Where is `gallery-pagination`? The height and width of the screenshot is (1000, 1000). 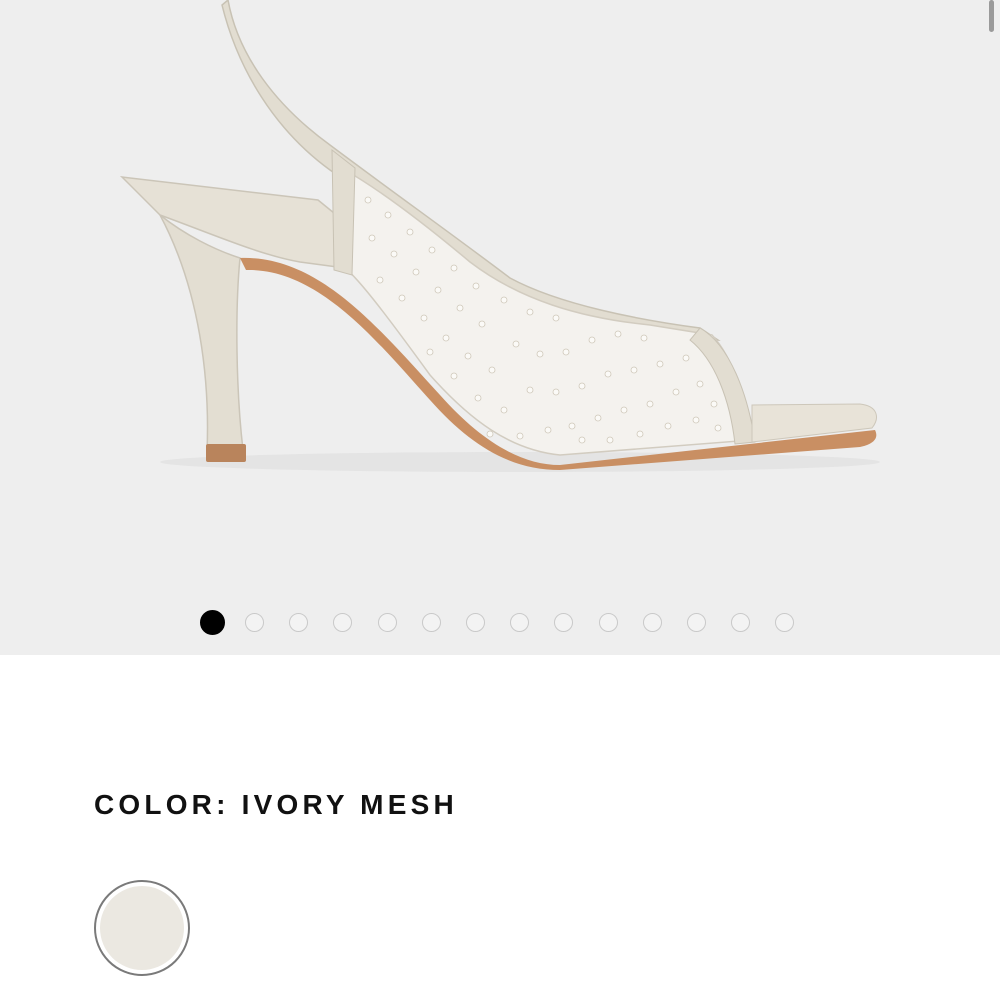 gallery-pagination is located at coordinates (497, 622).